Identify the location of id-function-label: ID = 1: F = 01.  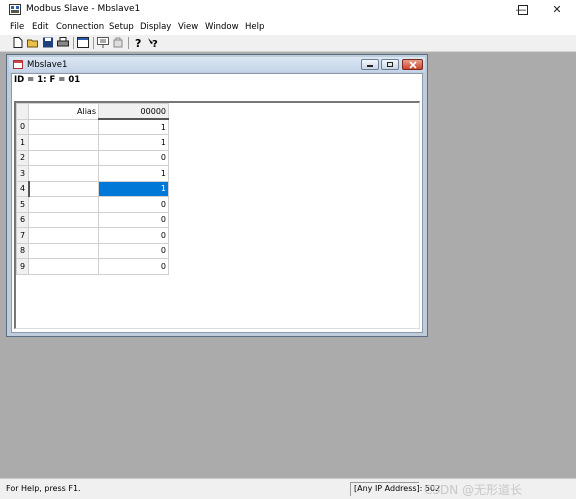
(47, 80).